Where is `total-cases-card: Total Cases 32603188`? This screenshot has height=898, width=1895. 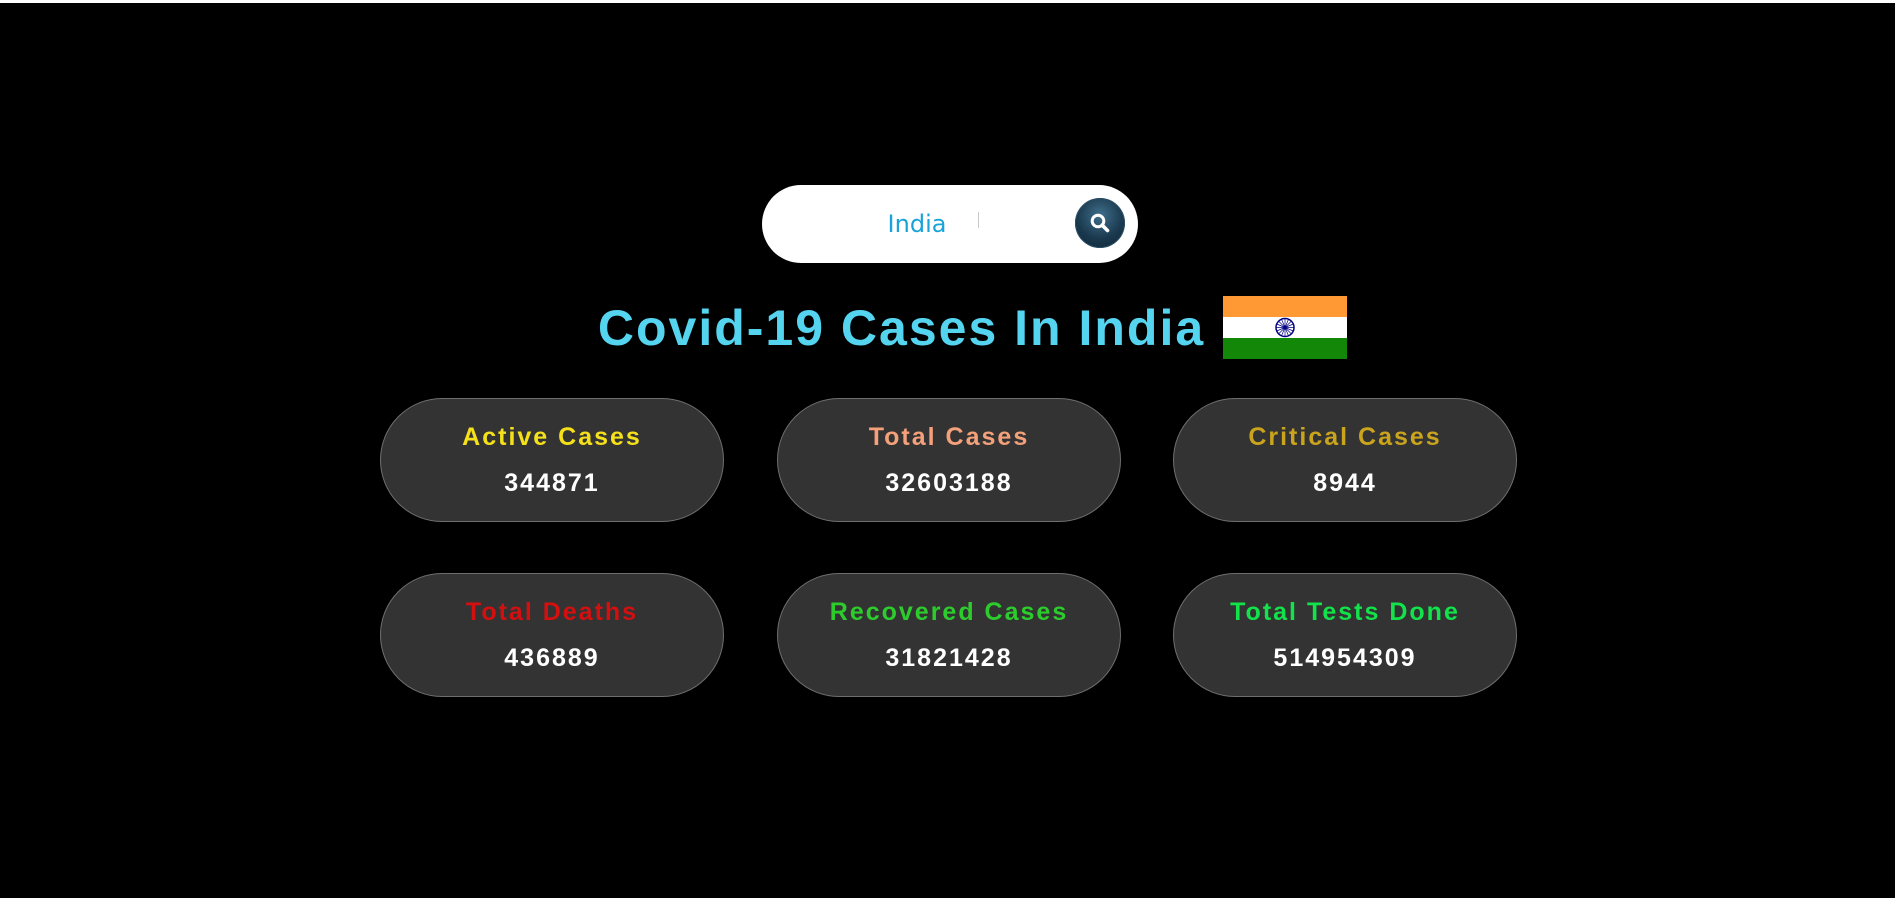 total-cases-card: Total Cases 32603188 is located at coordinates (949, 460).